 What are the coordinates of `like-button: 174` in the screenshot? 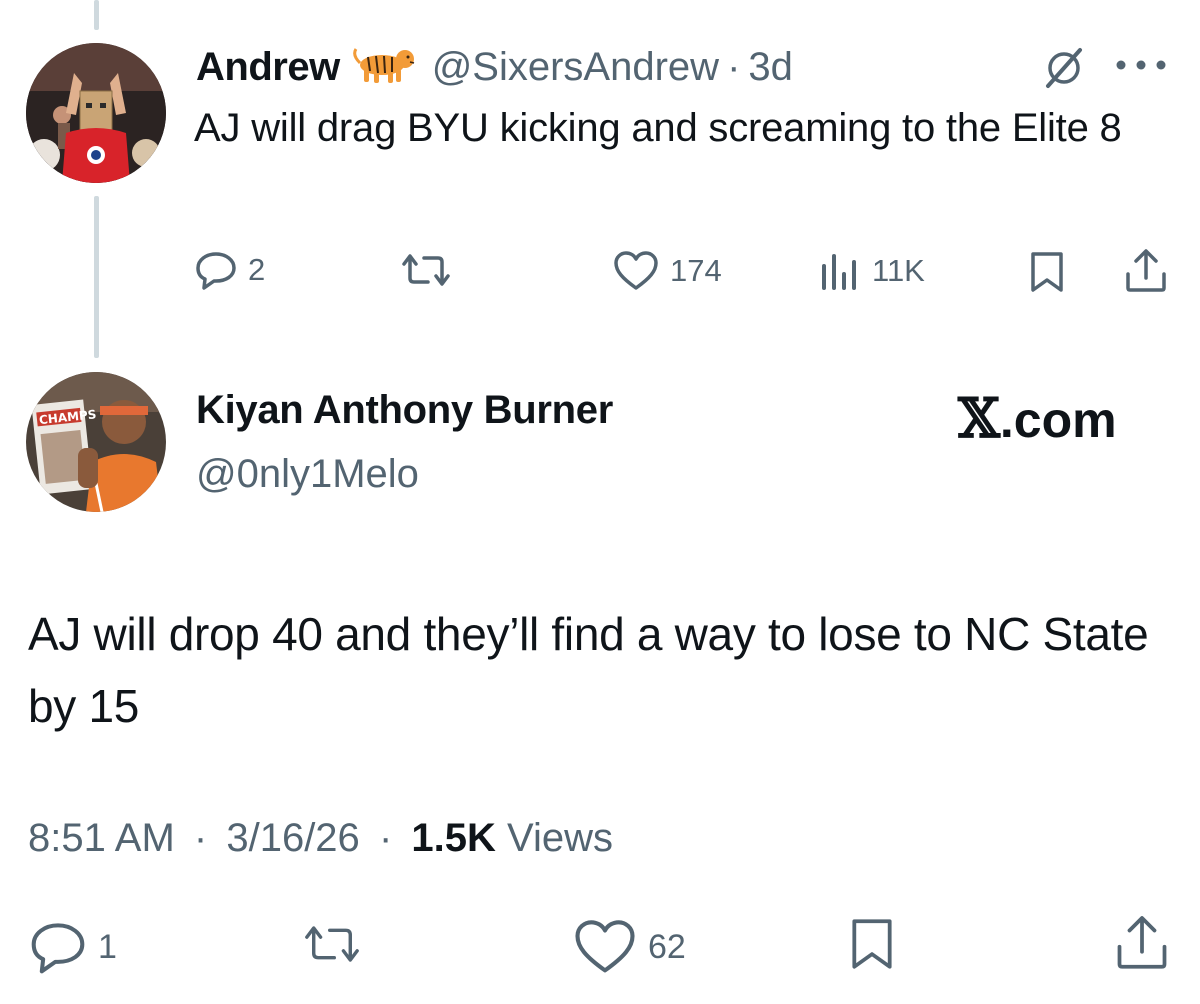 It's located at (667, 271).